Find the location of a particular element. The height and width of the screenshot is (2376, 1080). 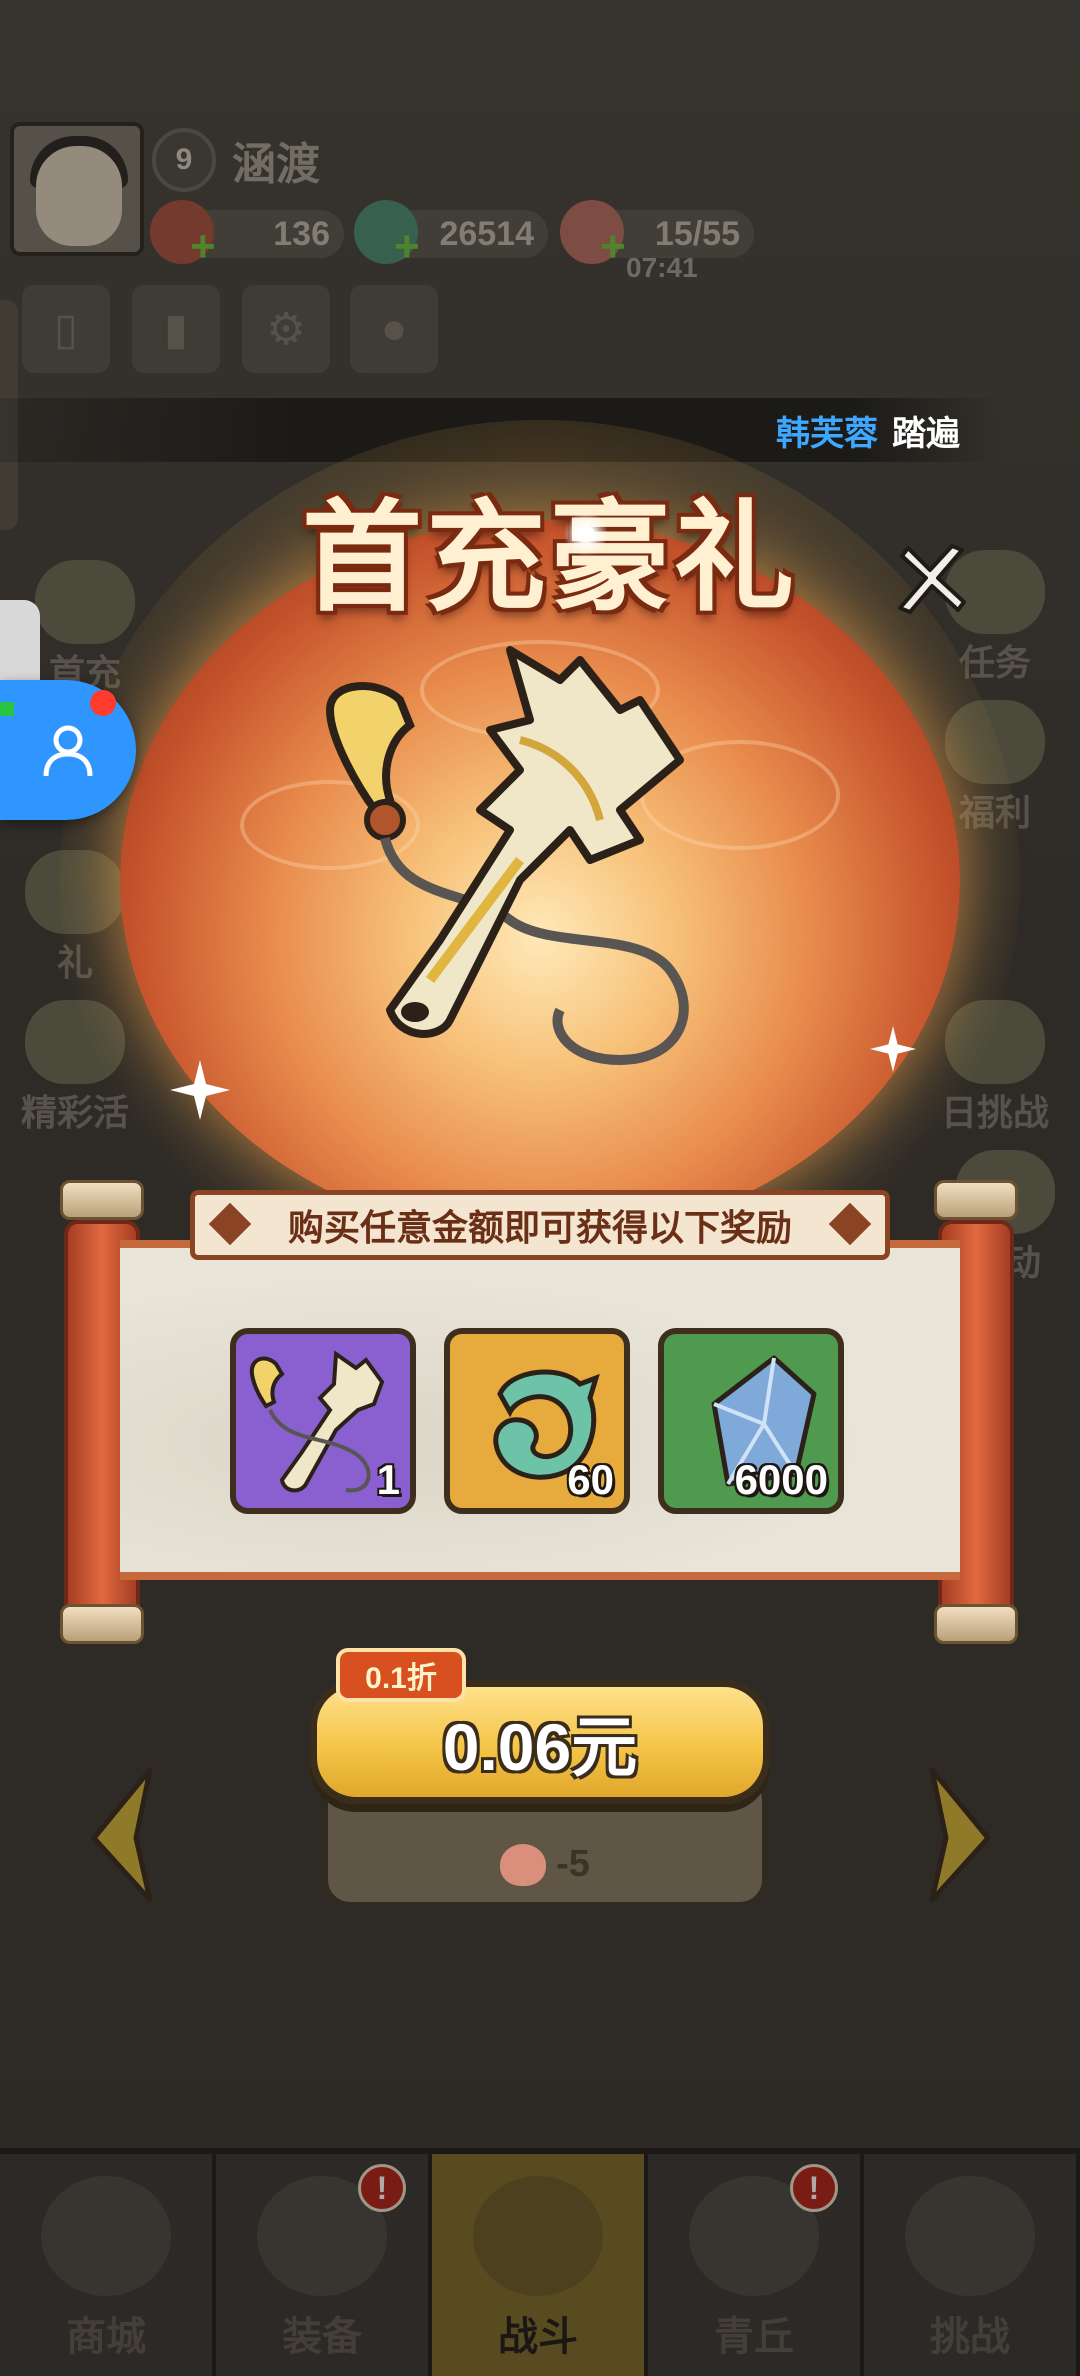

next-page-button is located at coordinates (957, 1835).